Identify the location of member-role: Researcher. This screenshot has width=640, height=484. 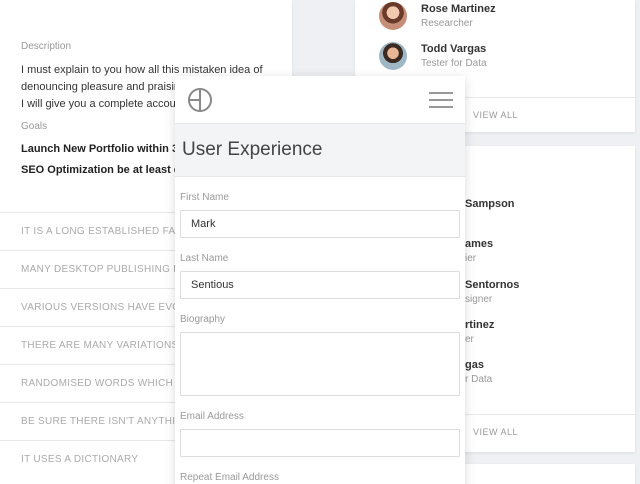
(447, 23).